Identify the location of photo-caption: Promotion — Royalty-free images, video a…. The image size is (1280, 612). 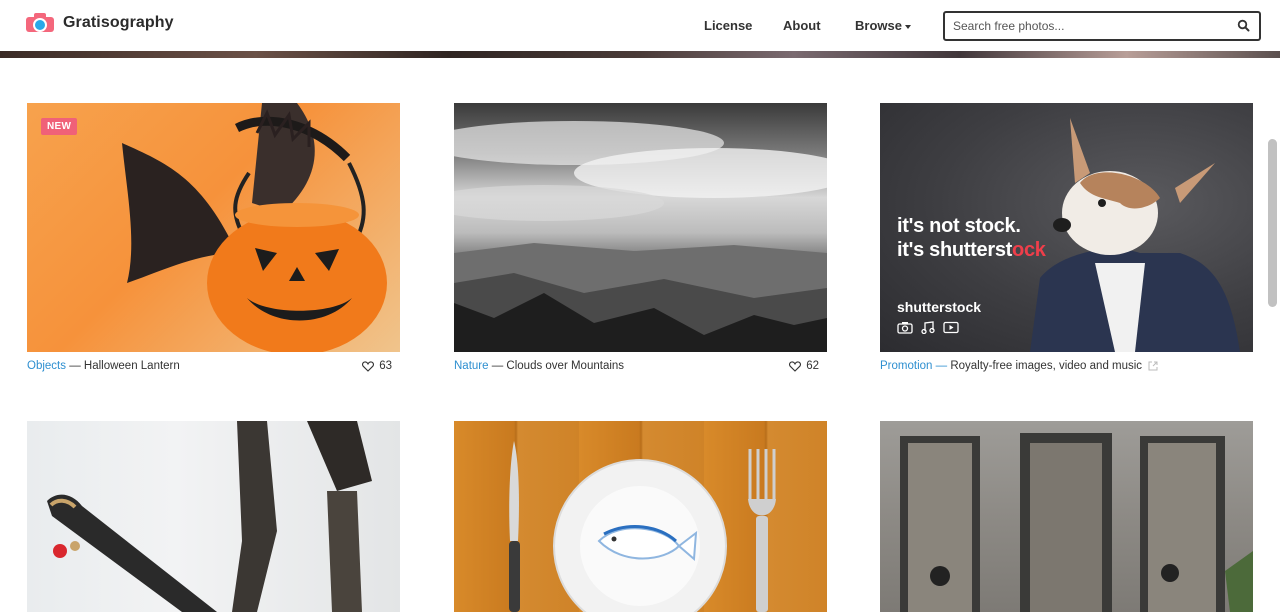
(1066, 366).